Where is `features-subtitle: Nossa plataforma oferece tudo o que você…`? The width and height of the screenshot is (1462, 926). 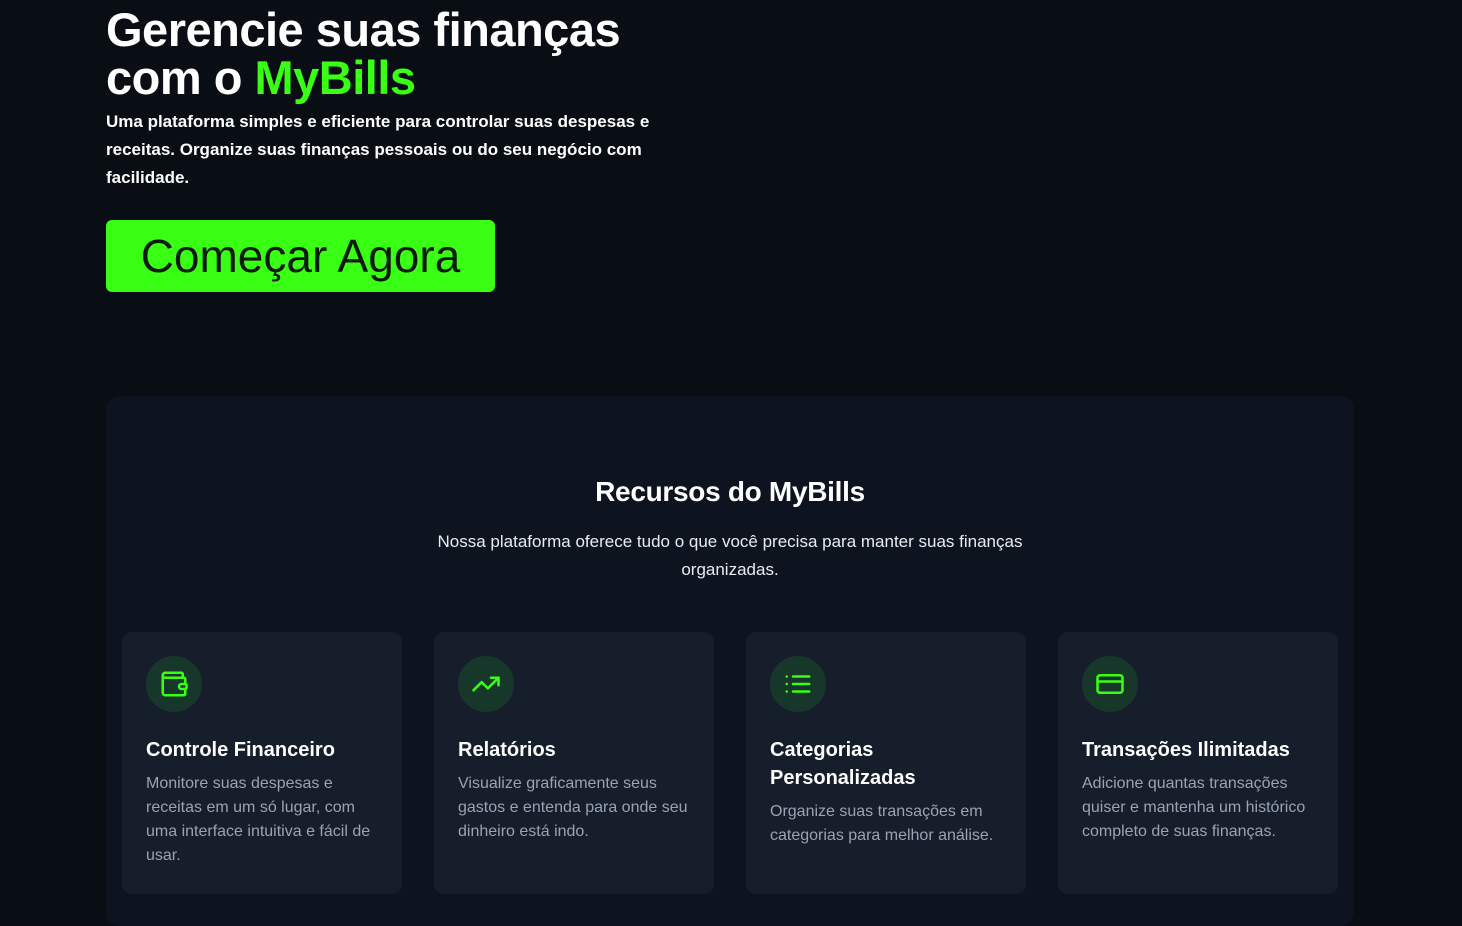
features-subtitle: Nossa plataforma oferece tudo o que você… is located at coordinates (730, 555).